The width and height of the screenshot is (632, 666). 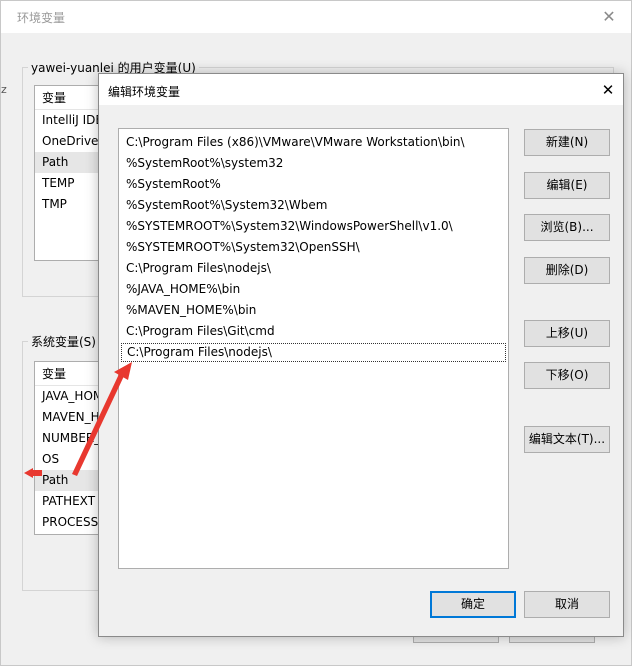 What do you see at coordinates (567, 604) in the screenshot?
I see `cancel-button: 取消` at bounding box center [567, 604].